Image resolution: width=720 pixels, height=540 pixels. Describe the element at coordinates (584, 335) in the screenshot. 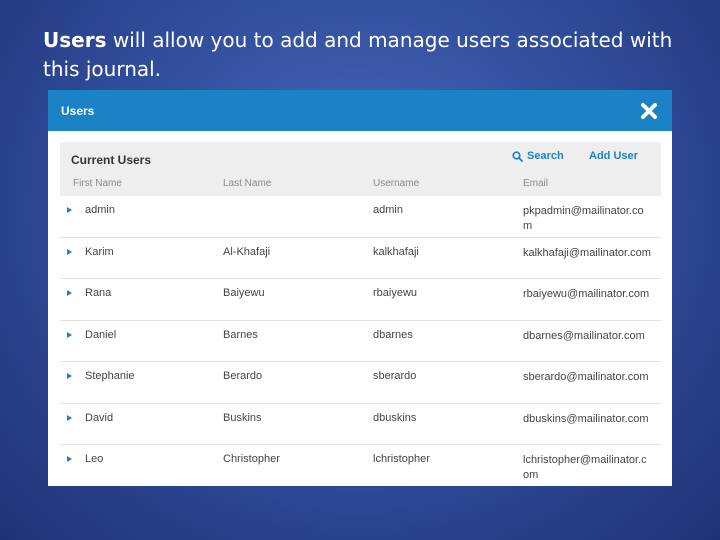

I see `email: dbarnes@mailinator.com` at that location.